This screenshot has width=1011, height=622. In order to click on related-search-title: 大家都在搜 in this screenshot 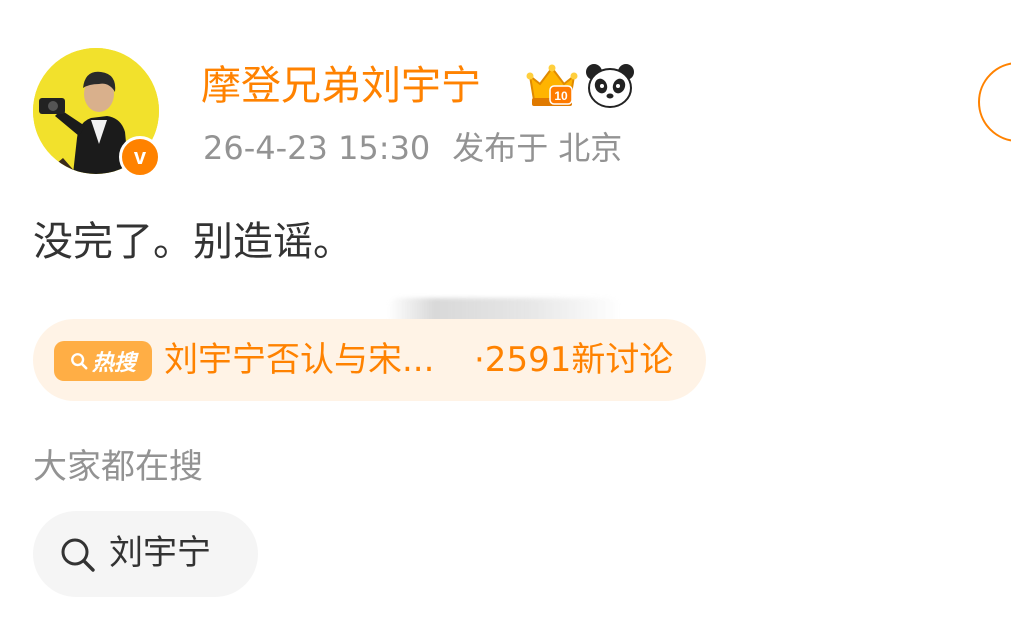, I will do `click(118, 467)`.